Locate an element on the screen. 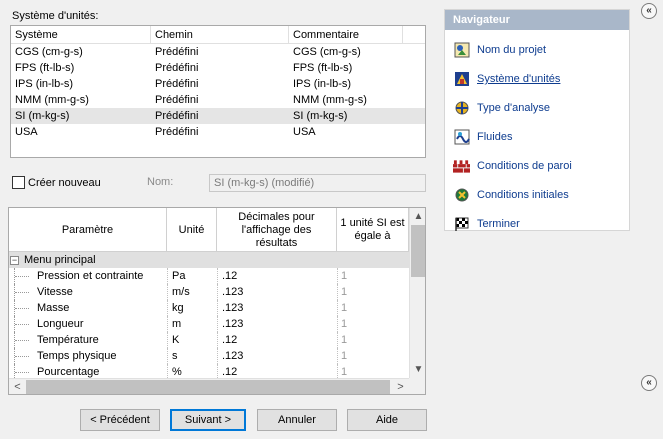  horizontal-scroll-thumb is located at coordinates (208, 387).